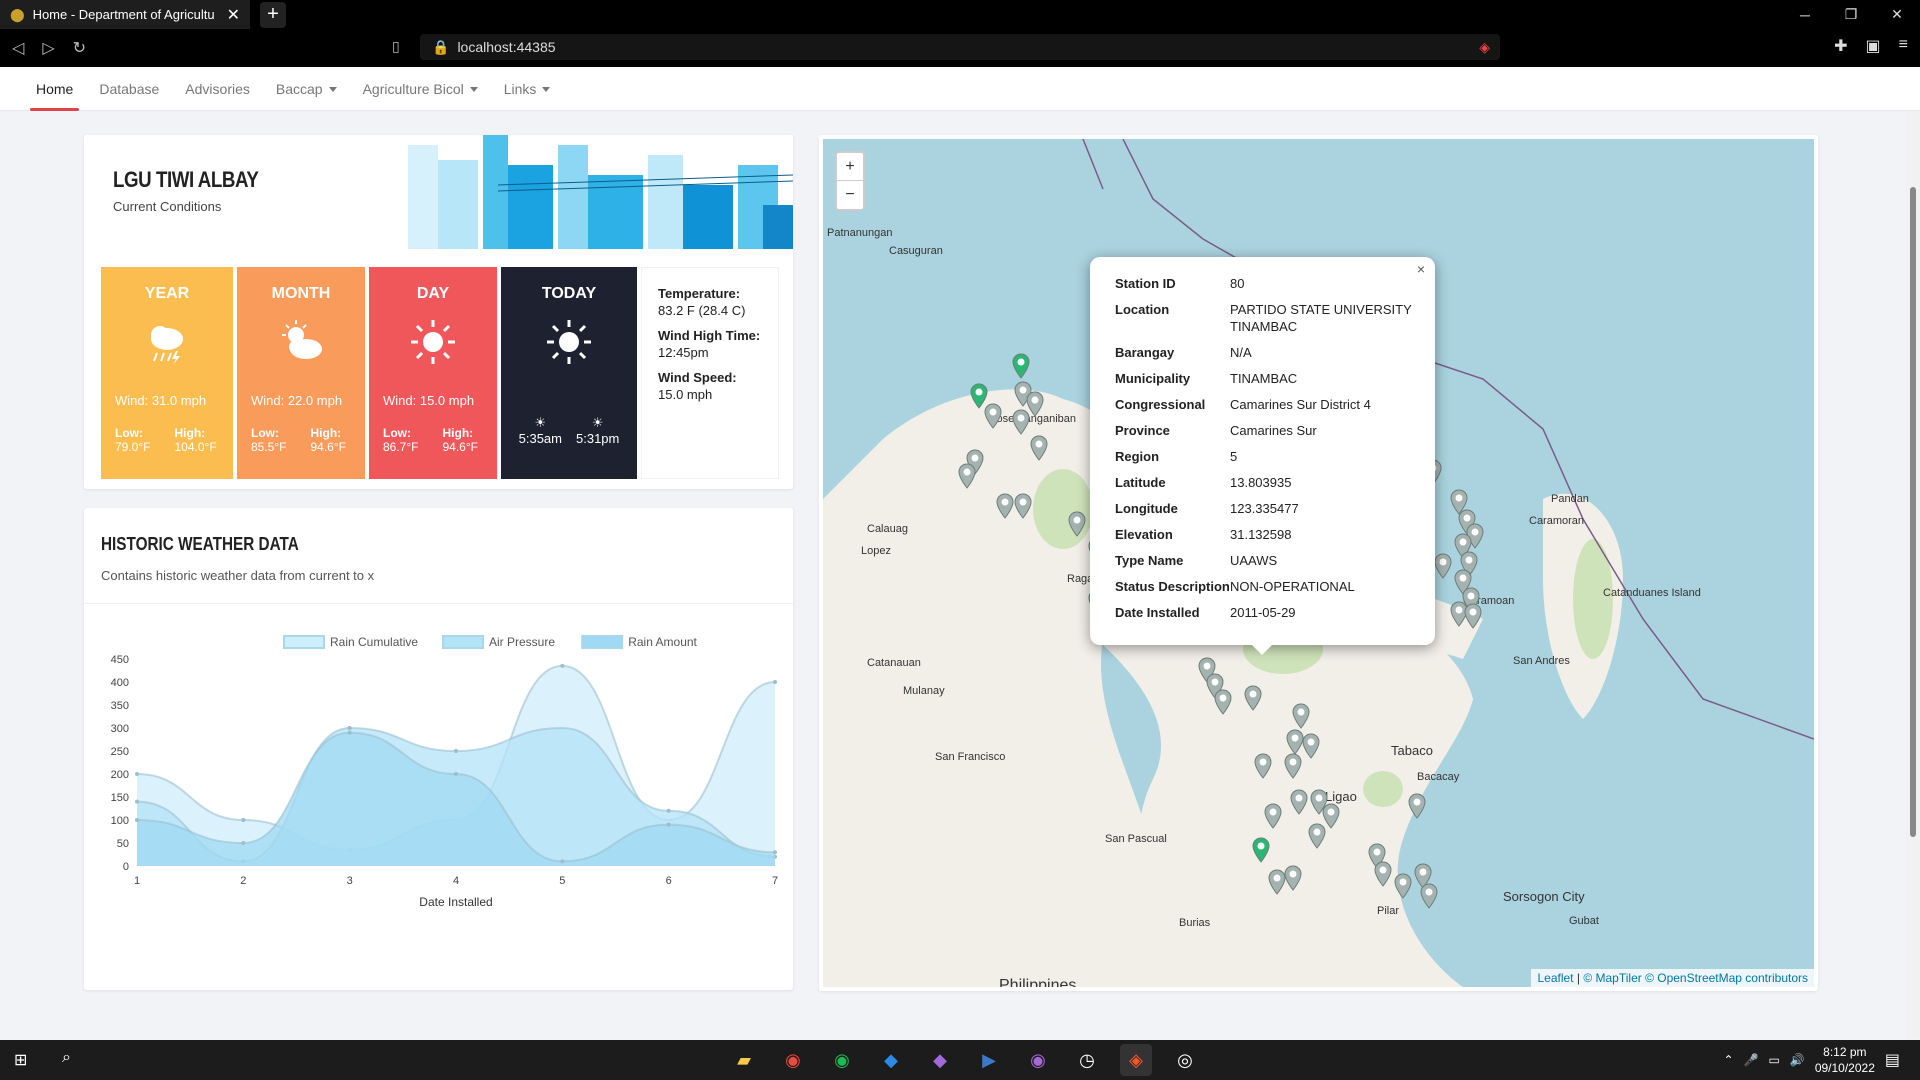 This screenshot has width=1920, height=1080. What do you see at coordinates (940, 1060) in the screenshot?
I see `visual-studio-icon: ◆` at bounding box center [940, 1060].